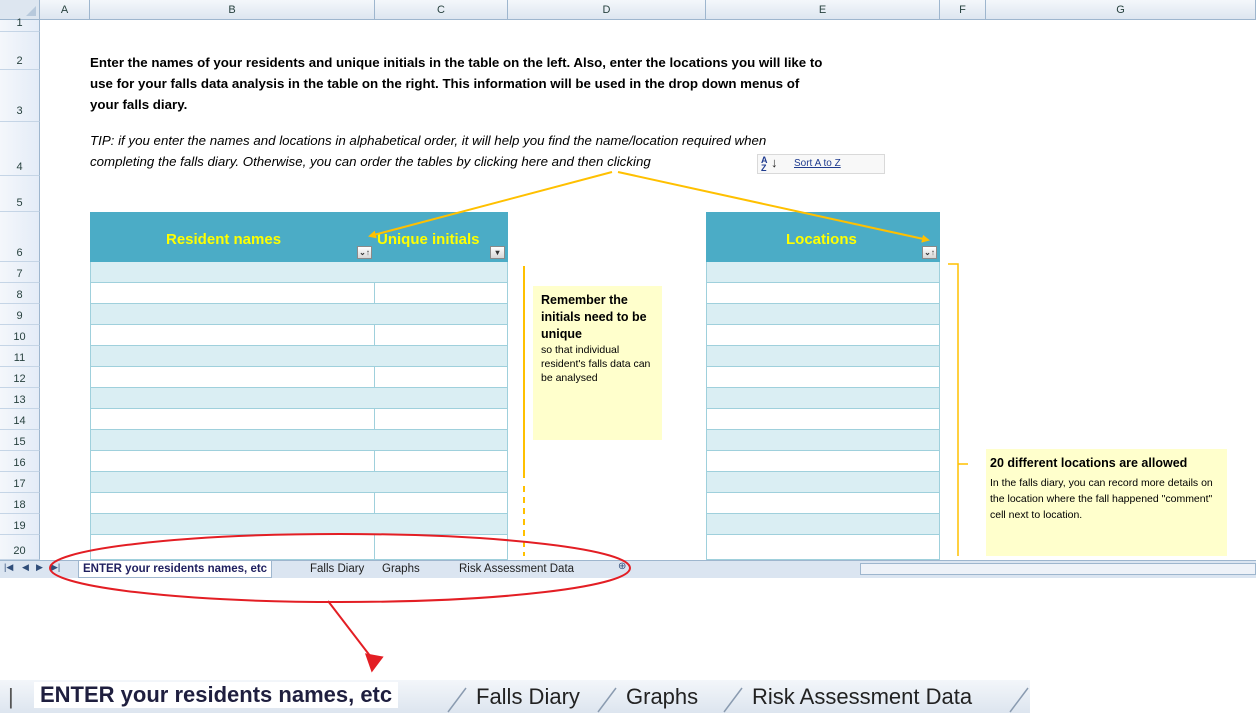 The width and height of the screenshot is (1256, 713). I want to click on callout-arrow, so click(351, 631).